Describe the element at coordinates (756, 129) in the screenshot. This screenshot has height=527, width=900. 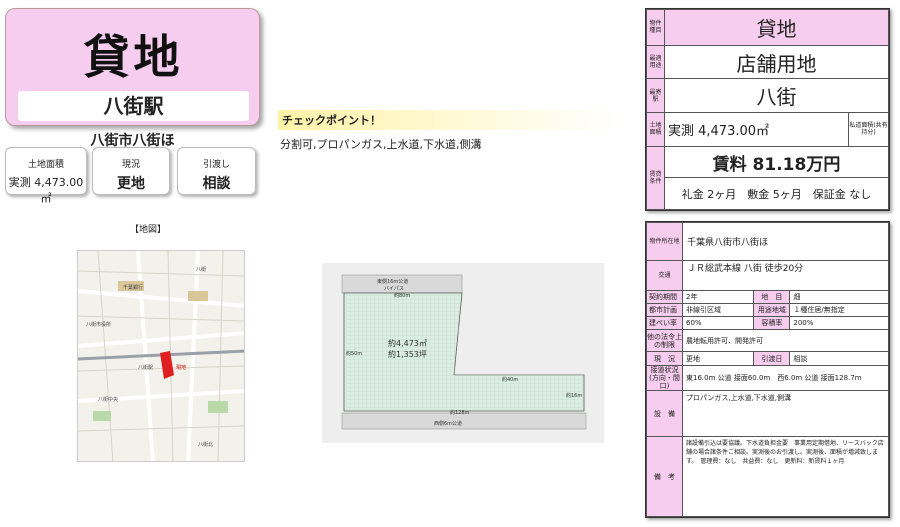
I see `summary-area: 実測 4,473.00㎡` at that location.